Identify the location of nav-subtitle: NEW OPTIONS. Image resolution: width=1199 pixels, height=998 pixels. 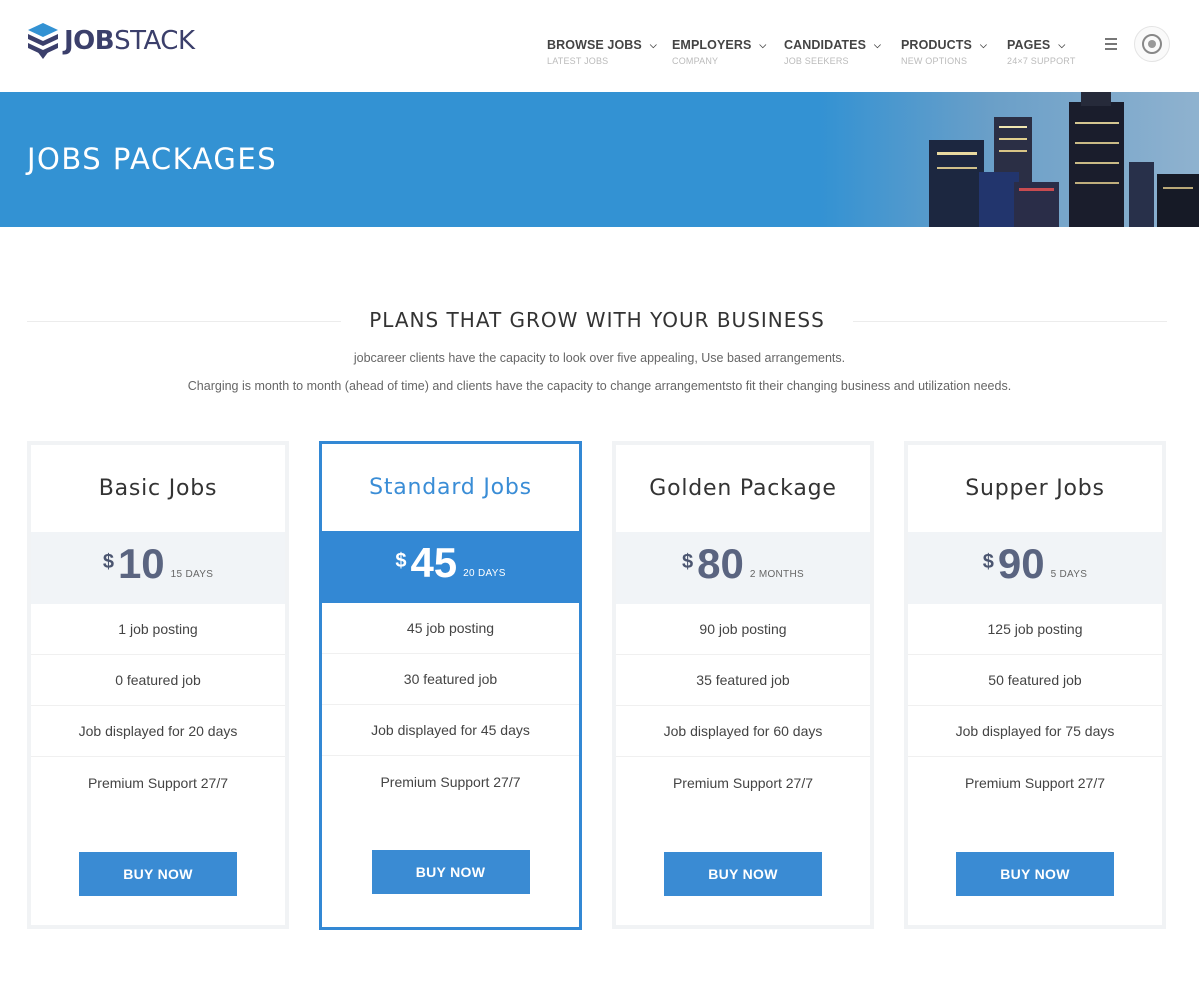
(934, 61).